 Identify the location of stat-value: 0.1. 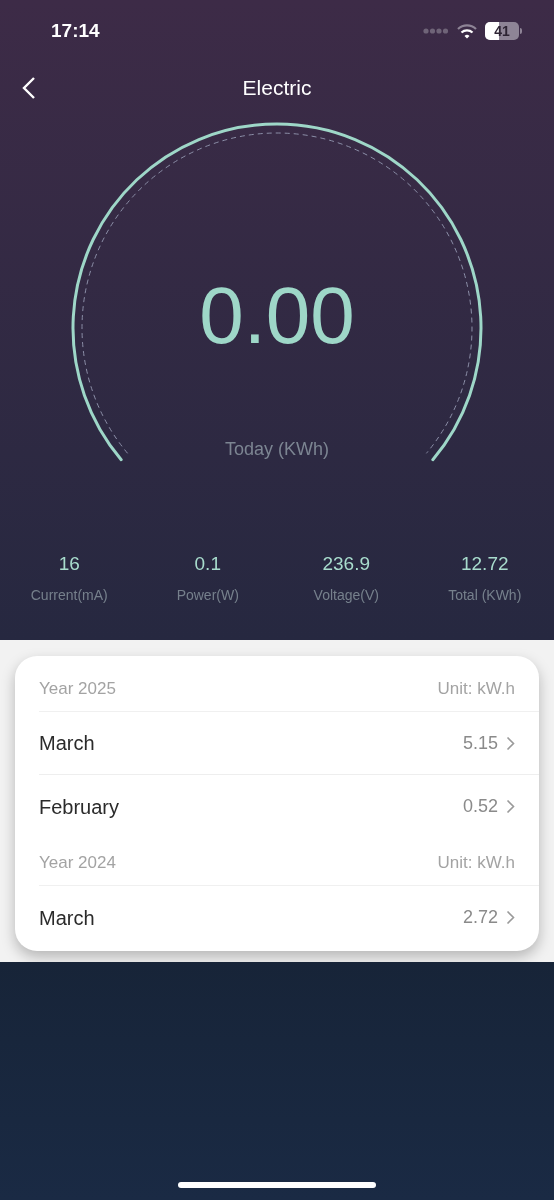
(207, 564).